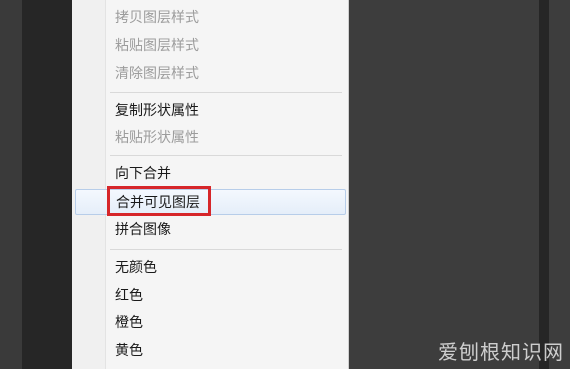 This screenshot has height=369, width=570. I want to click on watermark-text: 爱刨根知识网, so click(501, 352).